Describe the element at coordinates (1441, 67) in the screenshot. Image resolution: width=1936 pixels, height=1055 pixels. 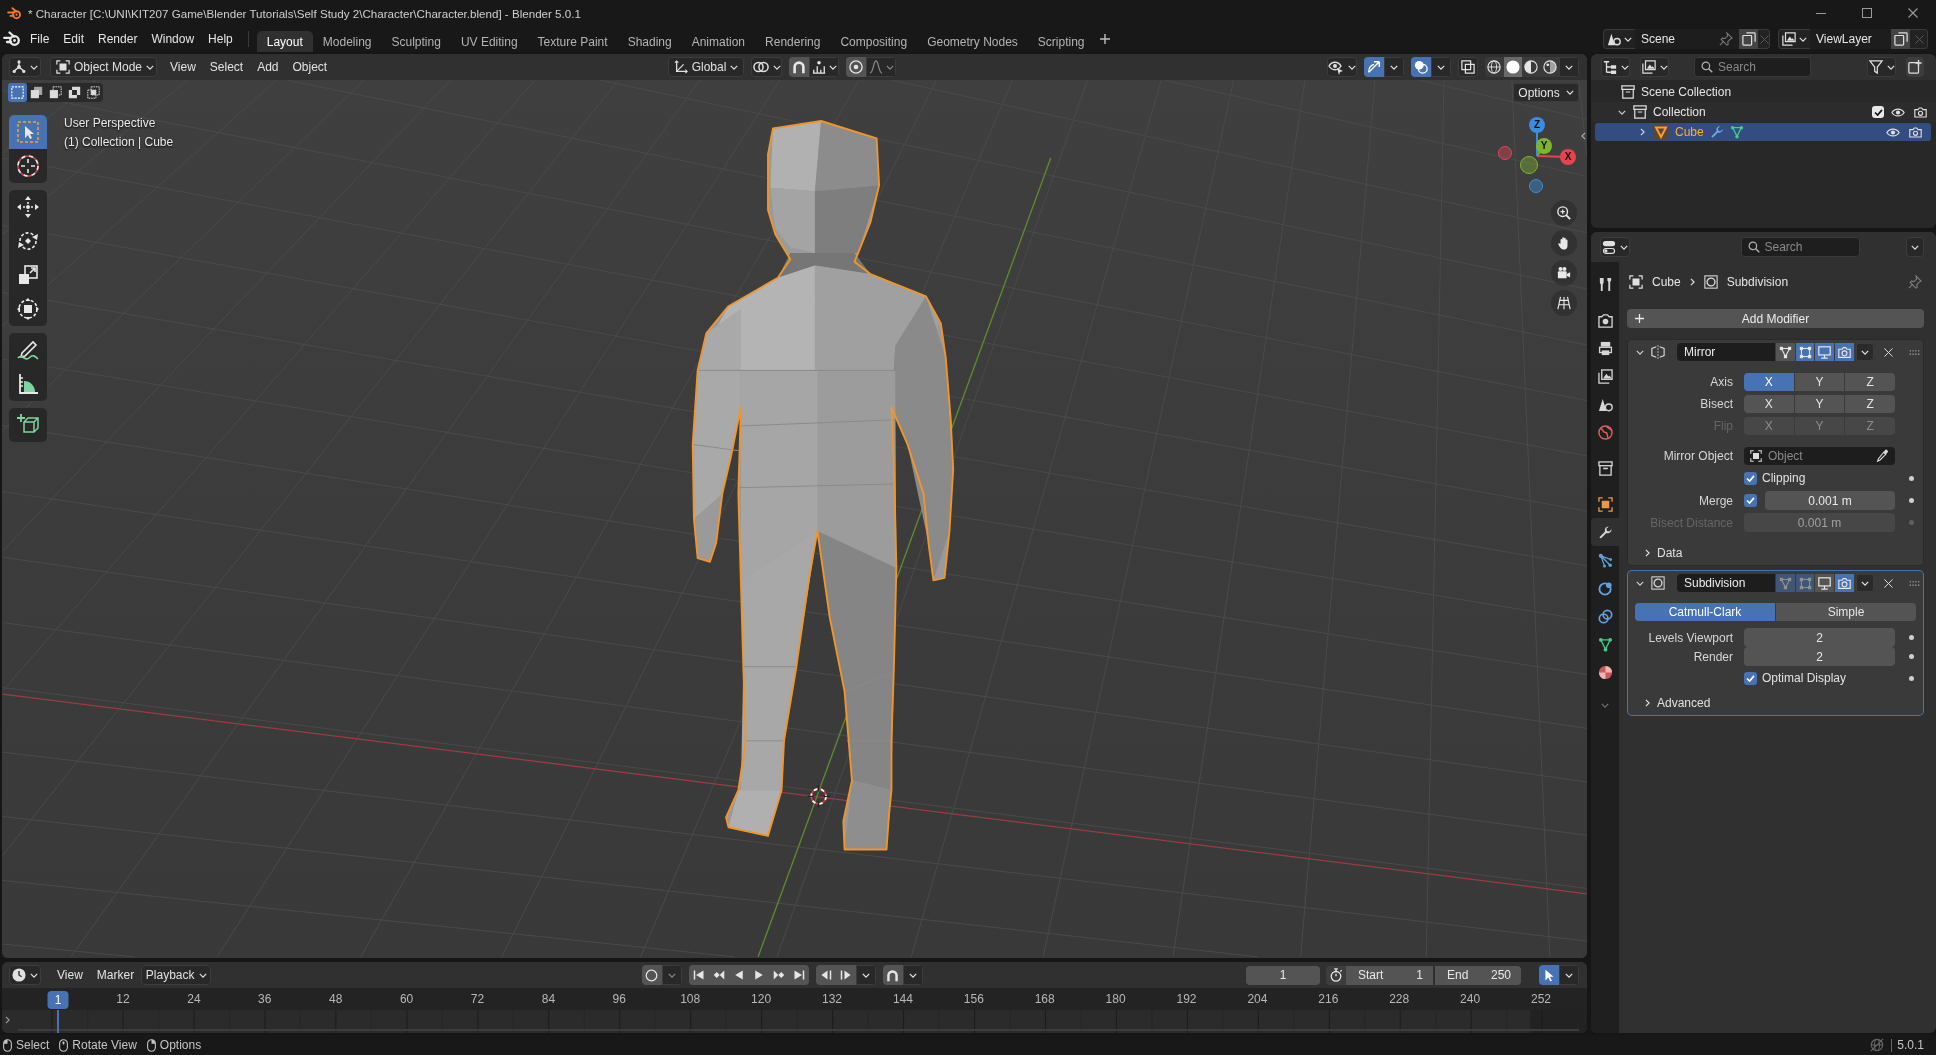
I see `overlays-dropdown` at that location.